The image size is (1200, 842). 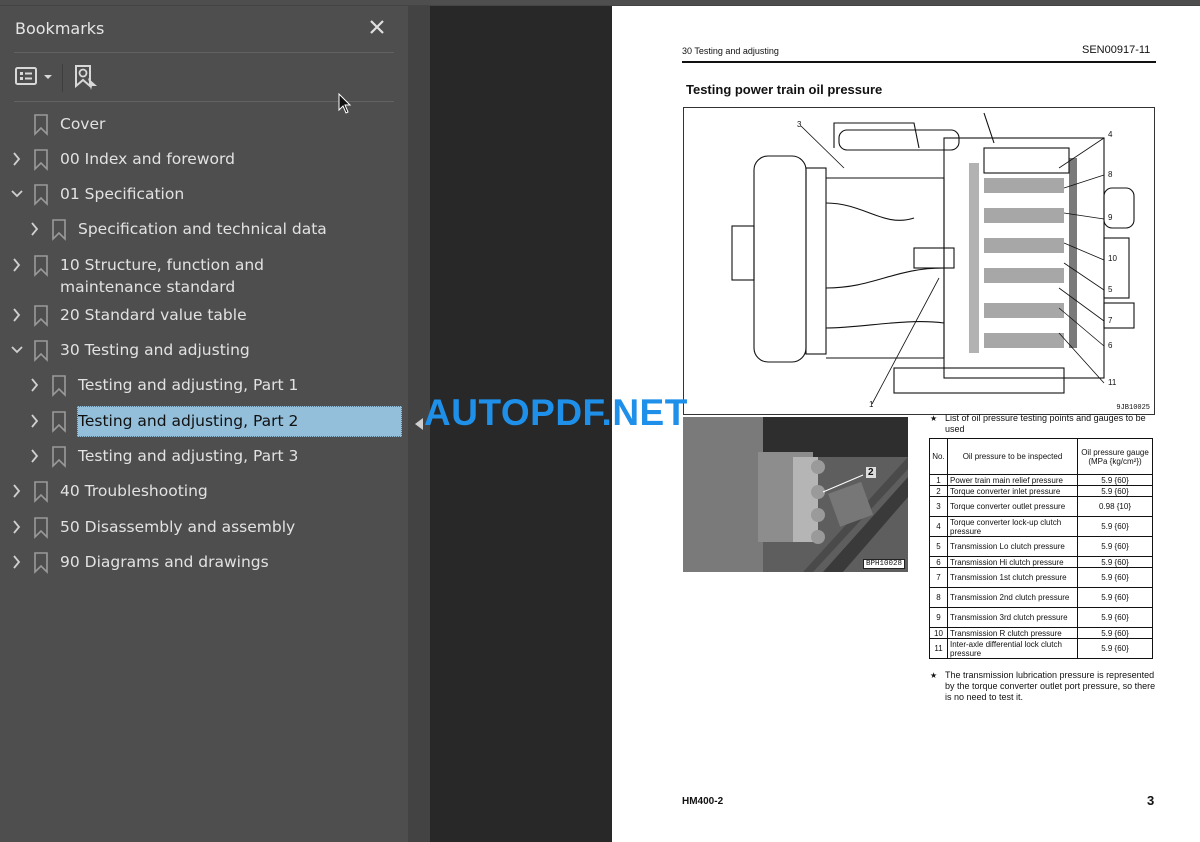 I want to click on list-options-icon, so click(x=33, y=76).